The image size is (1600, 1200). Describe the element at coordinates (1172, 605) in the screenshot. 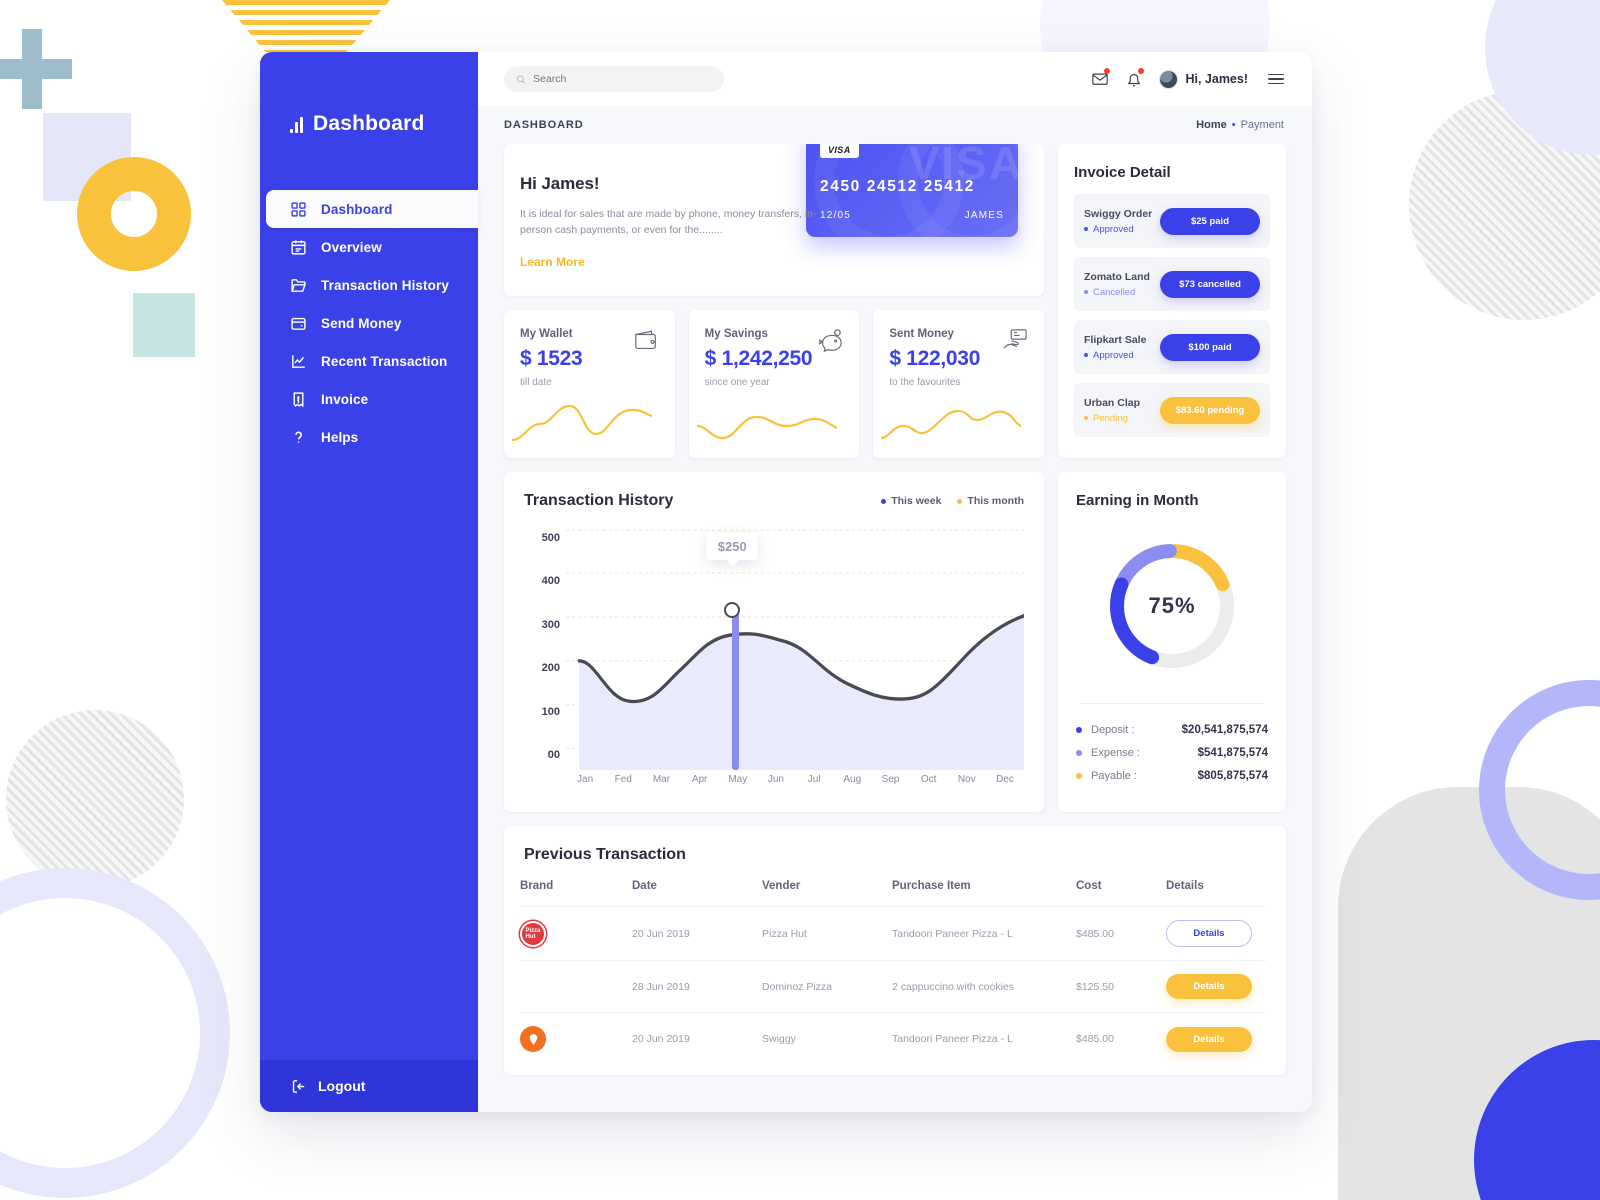

I see `donut-percent-label: 75%` at that location.